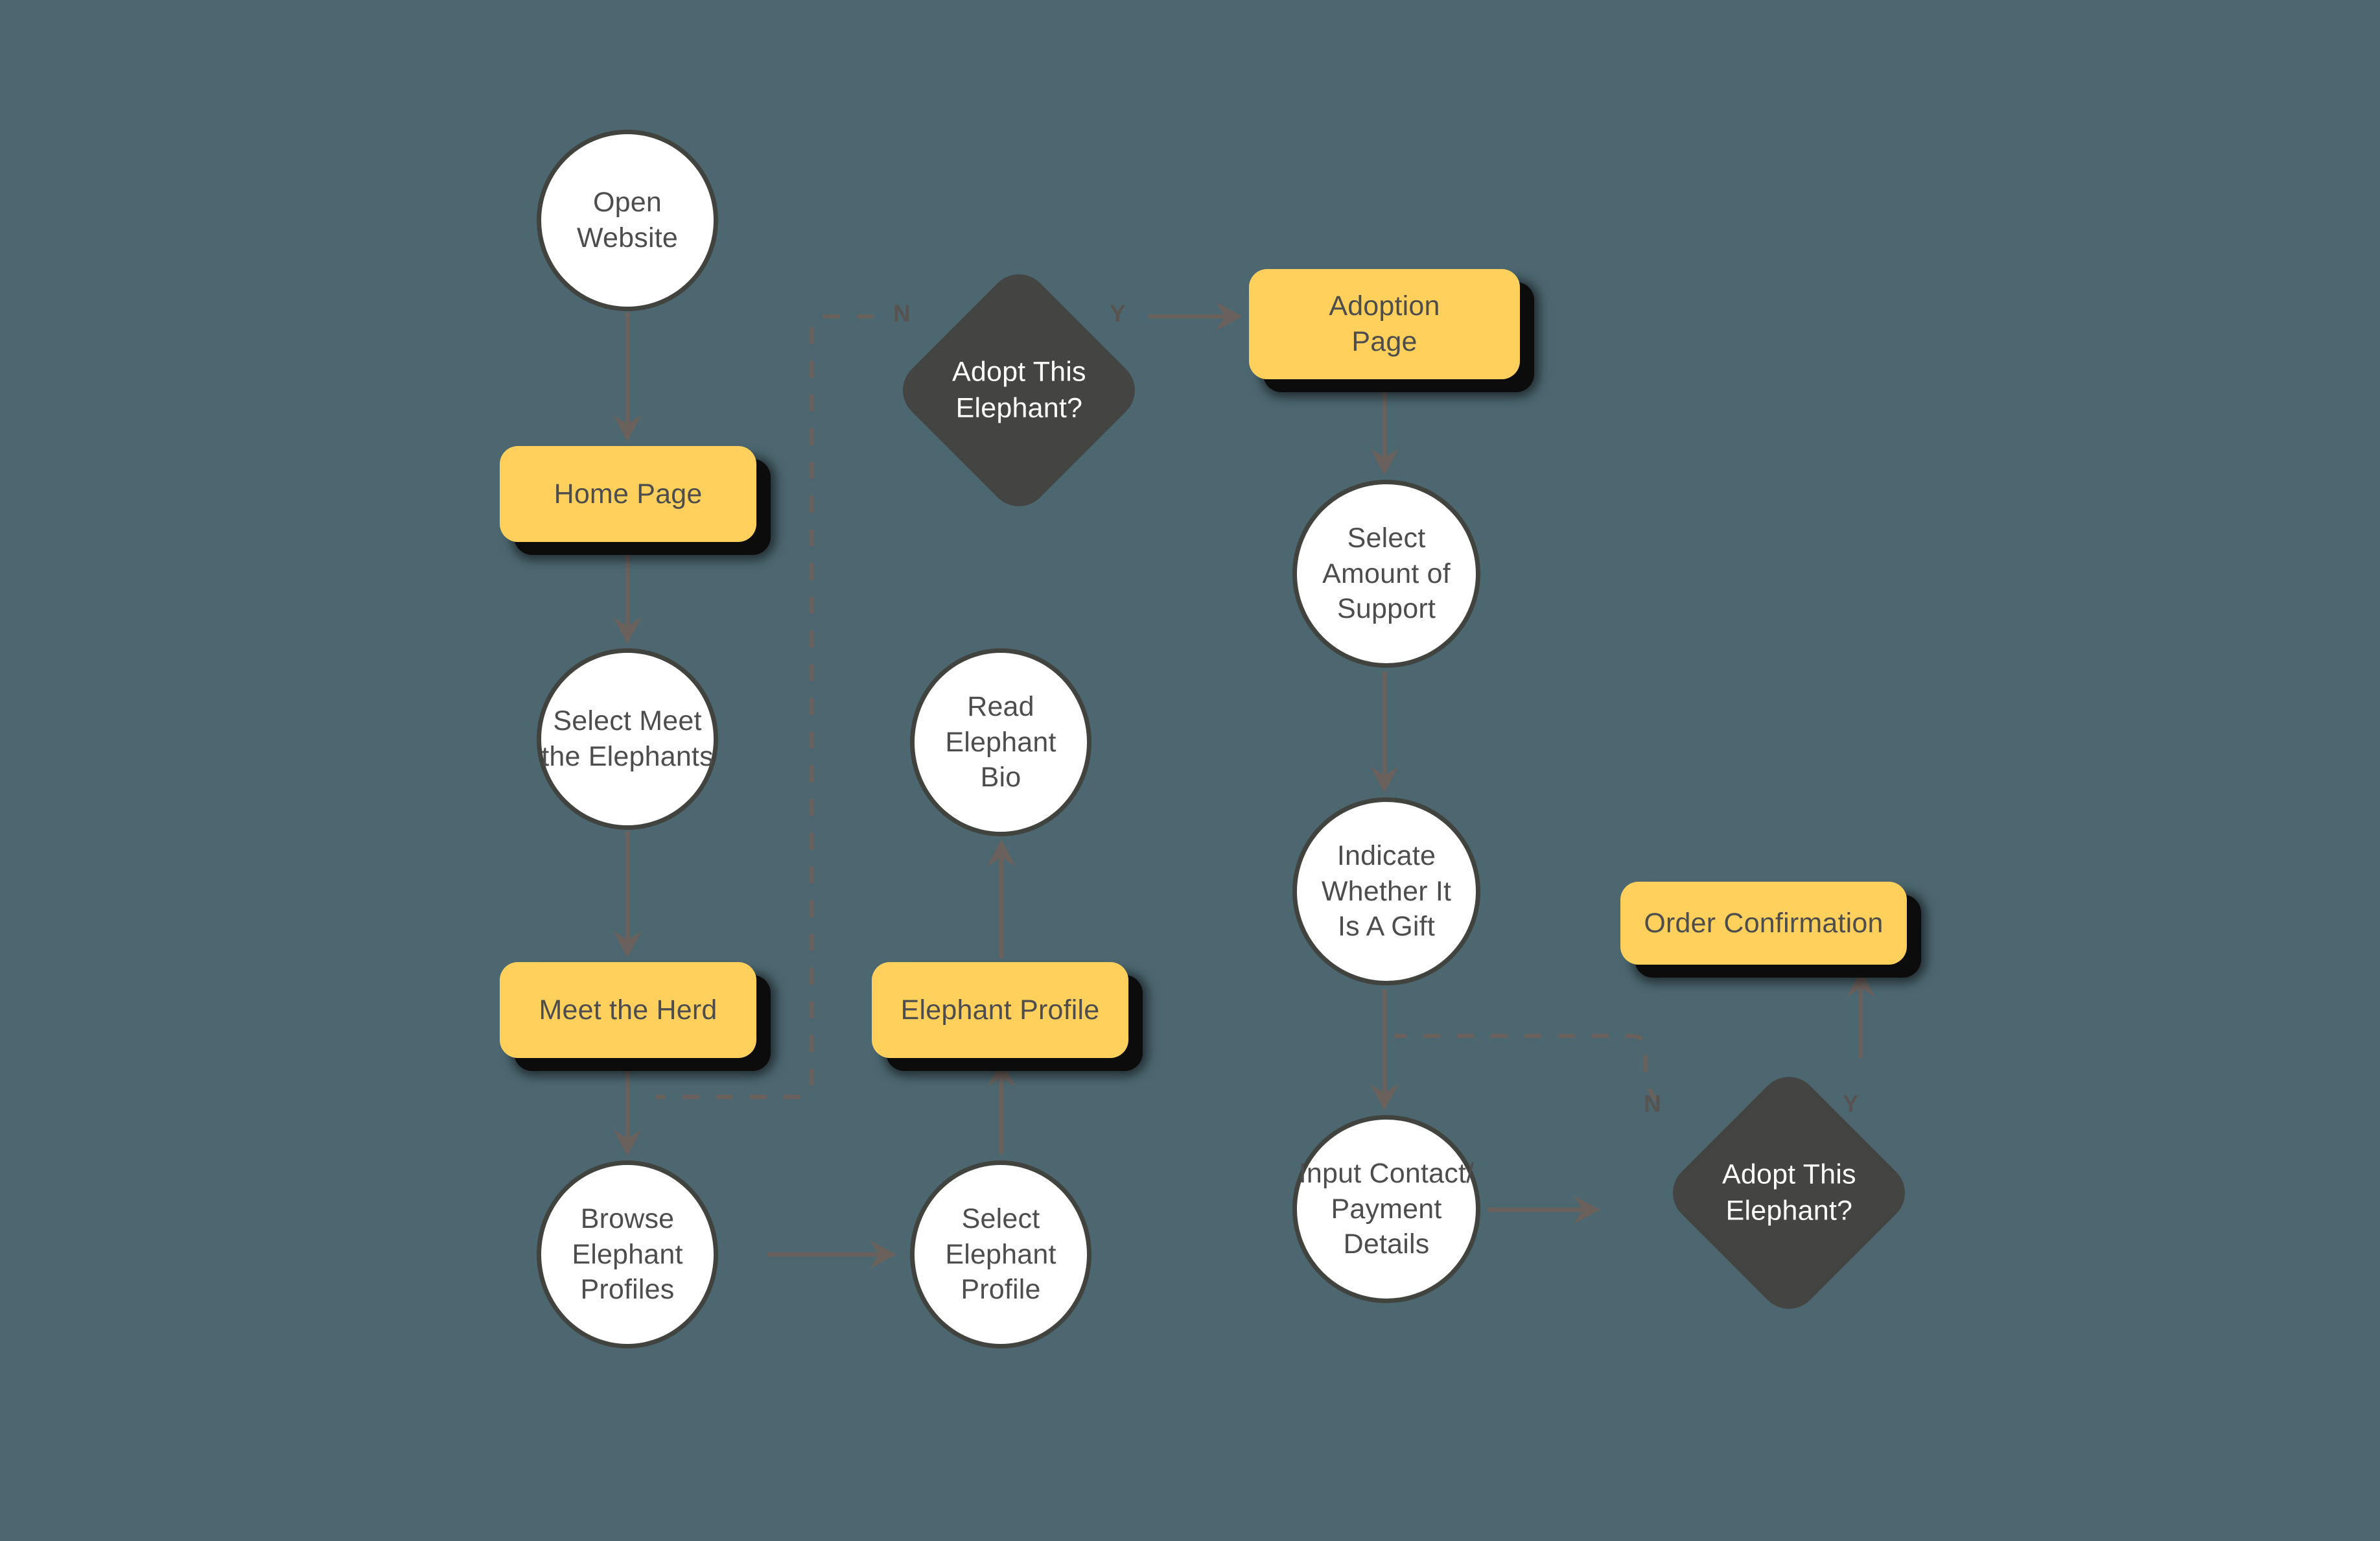 The image size is (2380, 1541). I want to click on node-open-website-label: Open Website, so click(627, 220).